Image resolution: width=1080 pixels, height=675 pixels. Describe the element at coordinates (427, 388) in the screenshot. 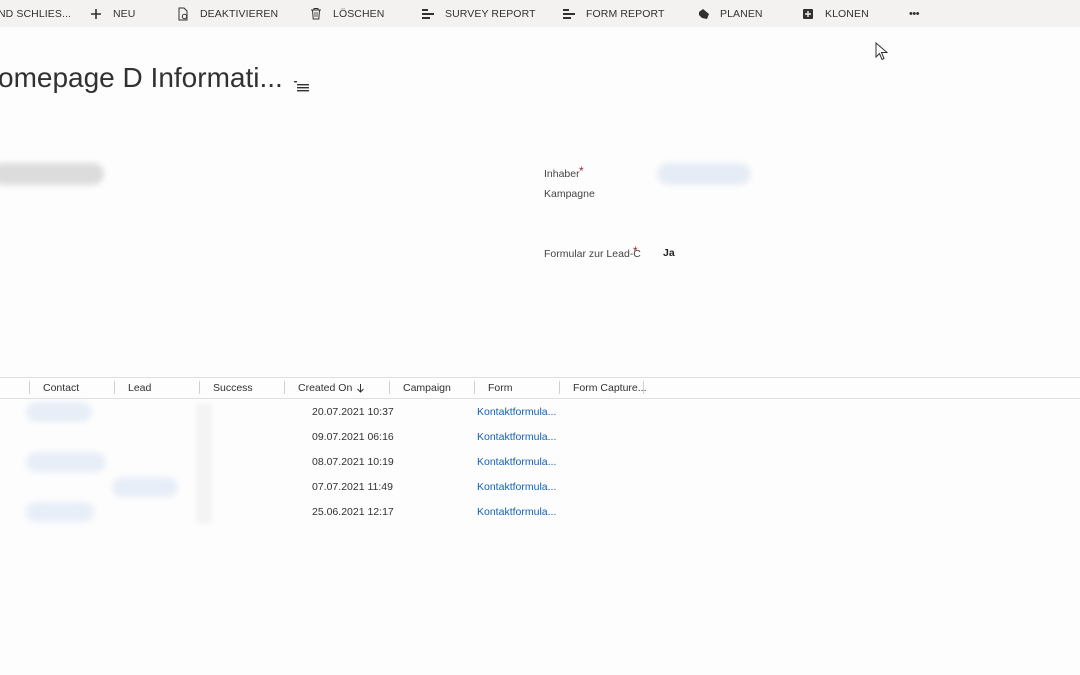

I see `column-header-campaign: Campaign` at that location.